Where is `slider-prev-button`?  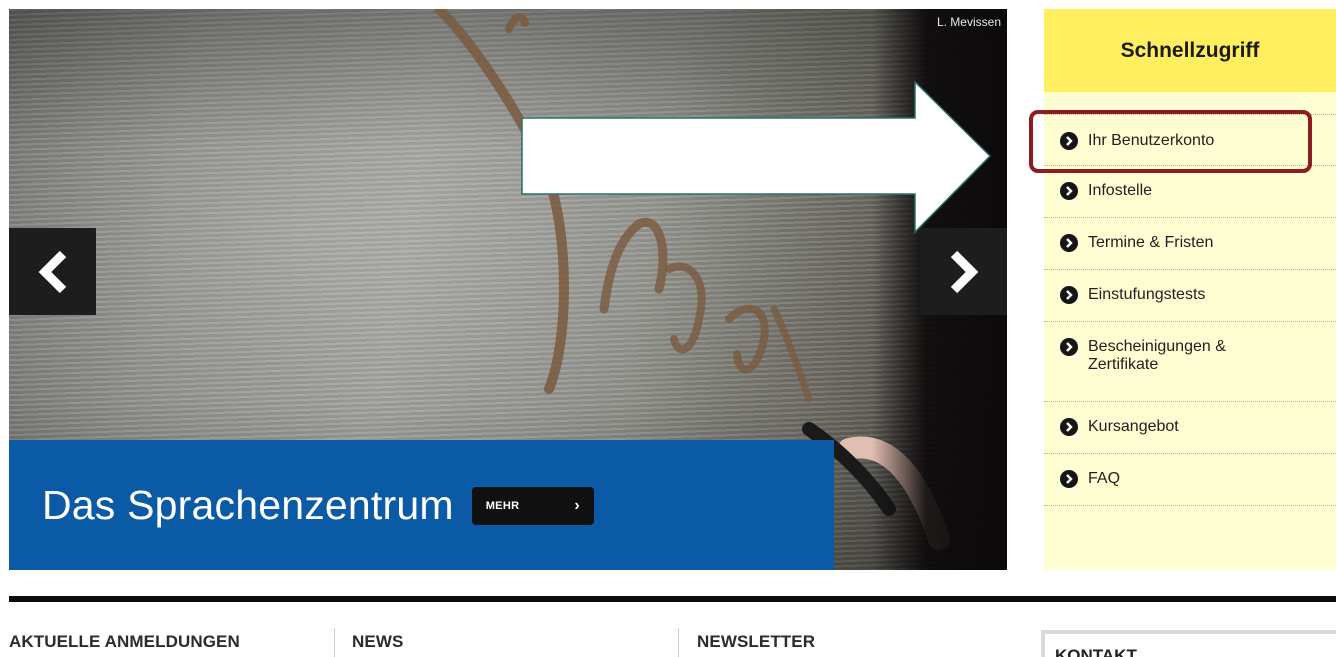
slider-prev-button is located at coordinates (52, 271).